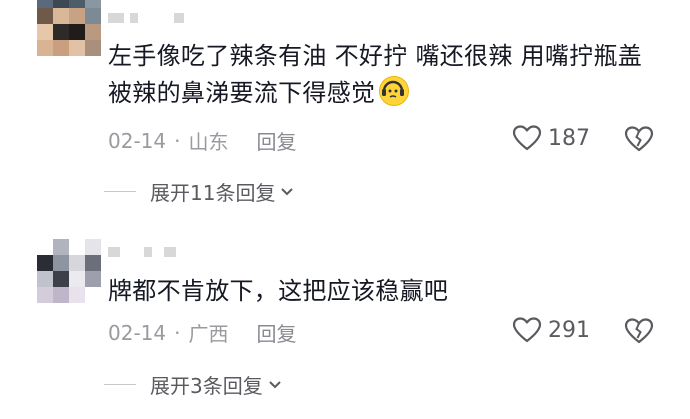 This screenshot has height=419, width=690. I want to click on expand-replies-label: 展开3条回复, so click(206, 386).